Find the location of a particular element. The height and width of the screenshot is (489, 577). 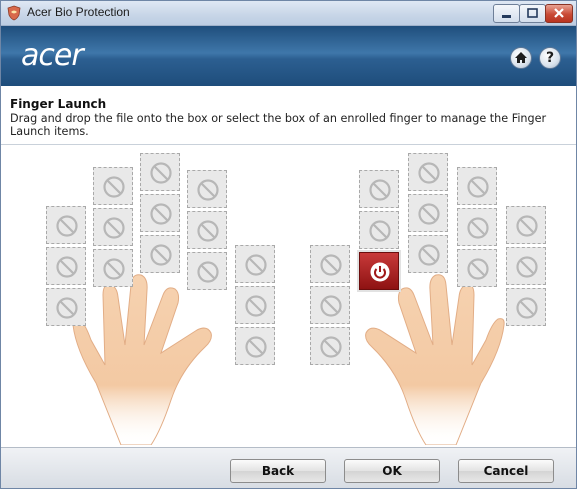

maximize-button is located at coordinates (532, 13).